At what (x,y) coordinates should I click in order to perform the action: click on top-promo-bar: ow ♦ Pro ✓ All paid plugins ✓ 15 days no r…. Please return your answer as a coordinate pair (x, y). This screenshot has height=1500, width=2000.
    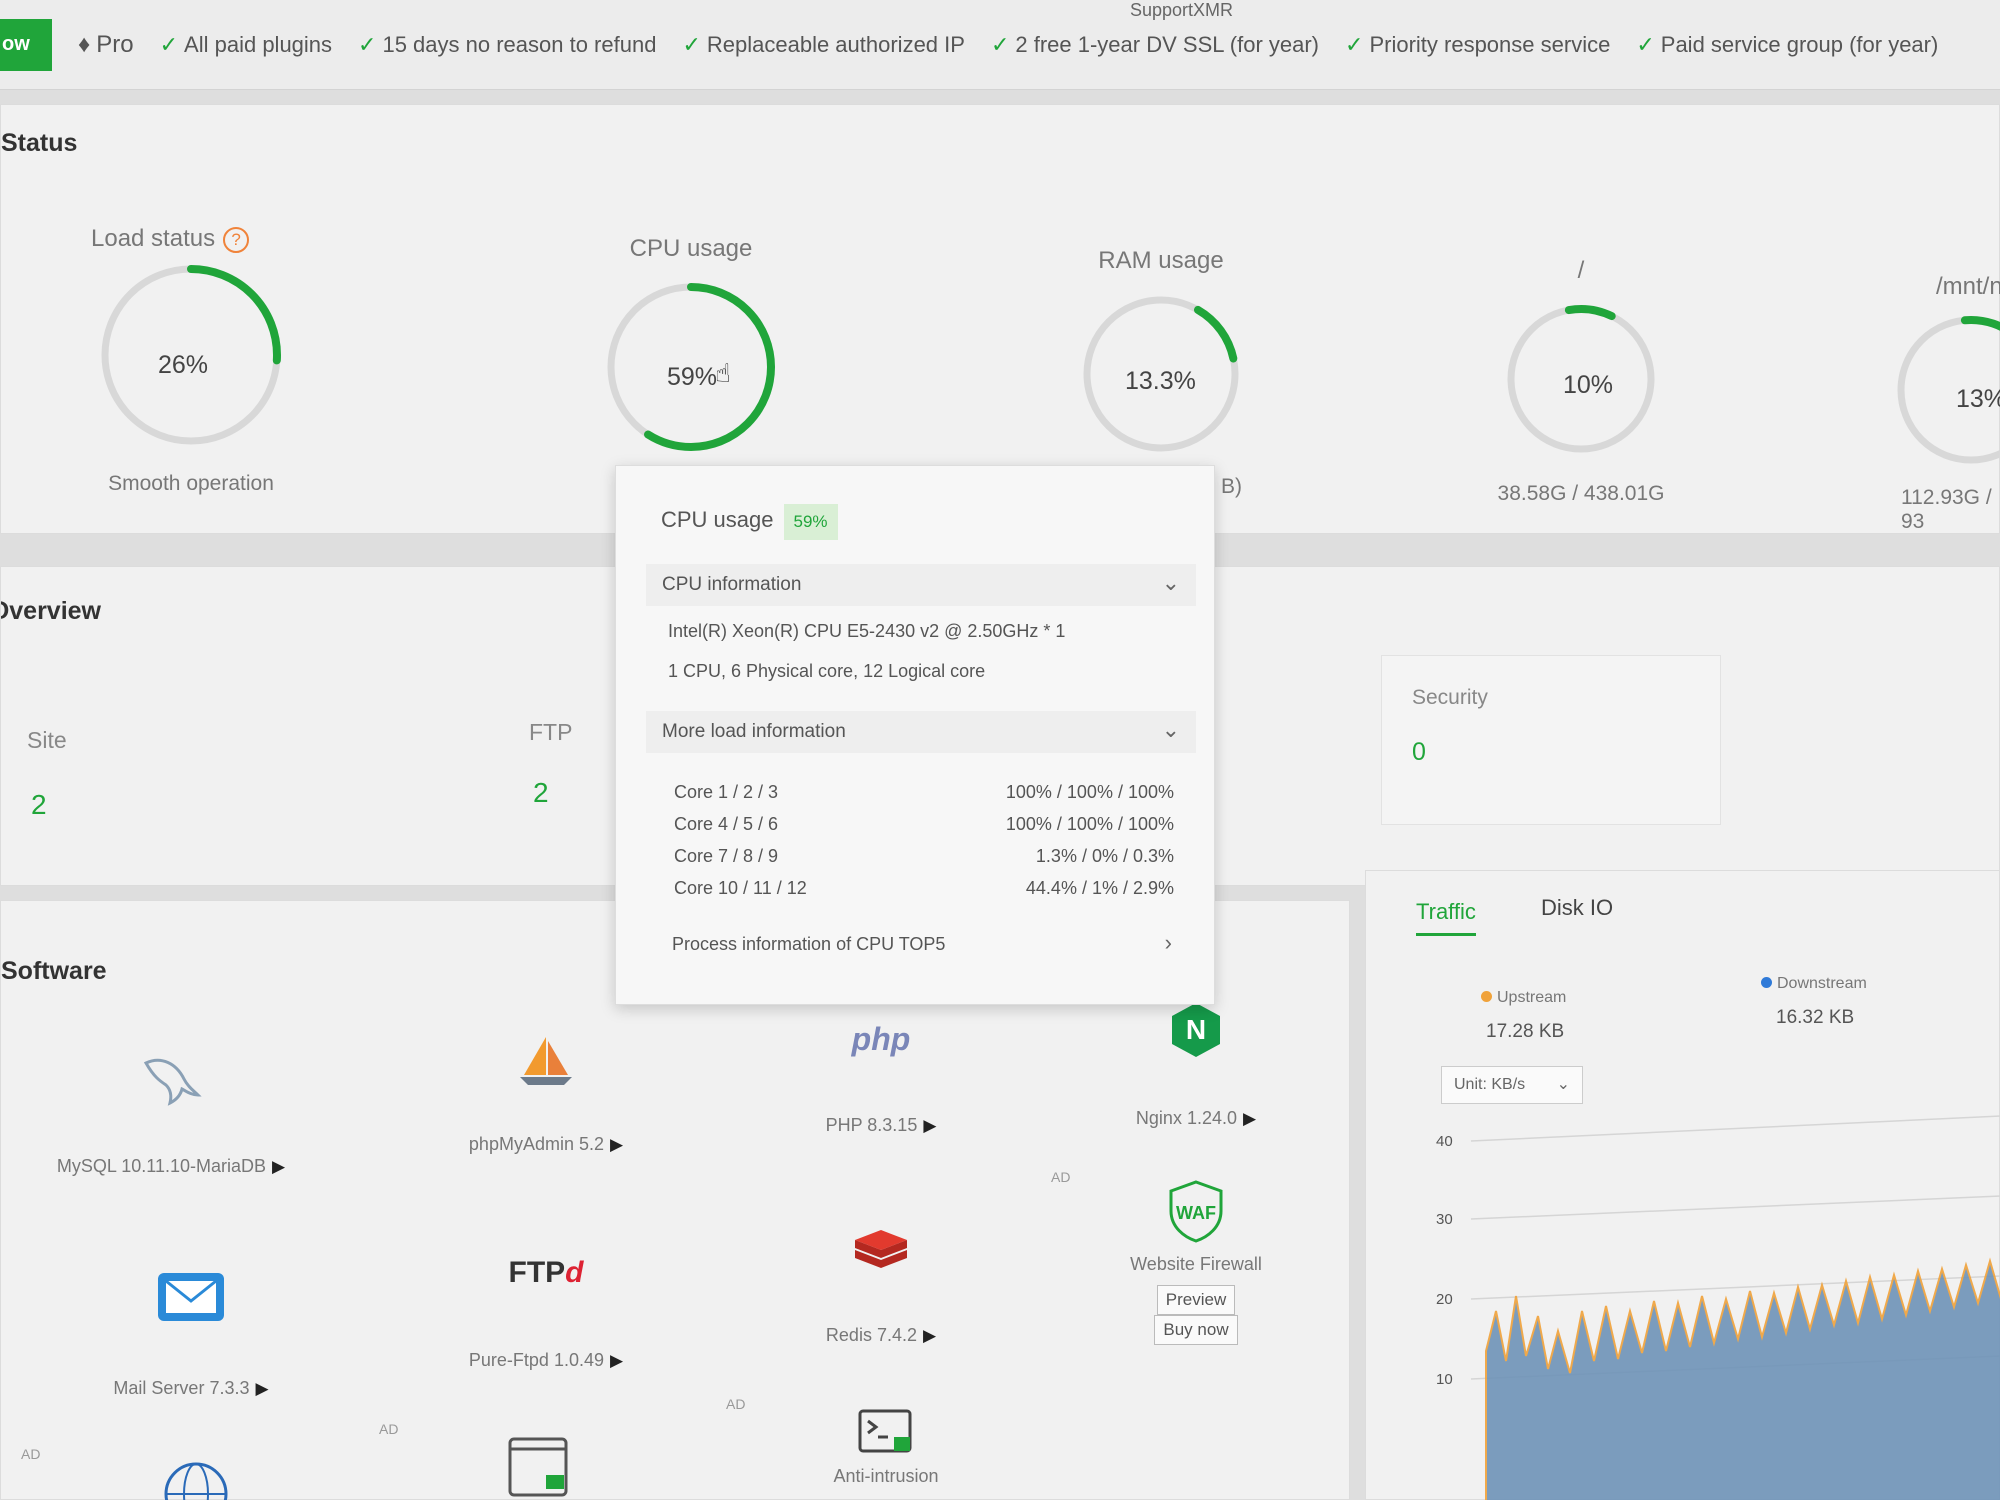
    Looking at the image, I should click on (1000, 45).